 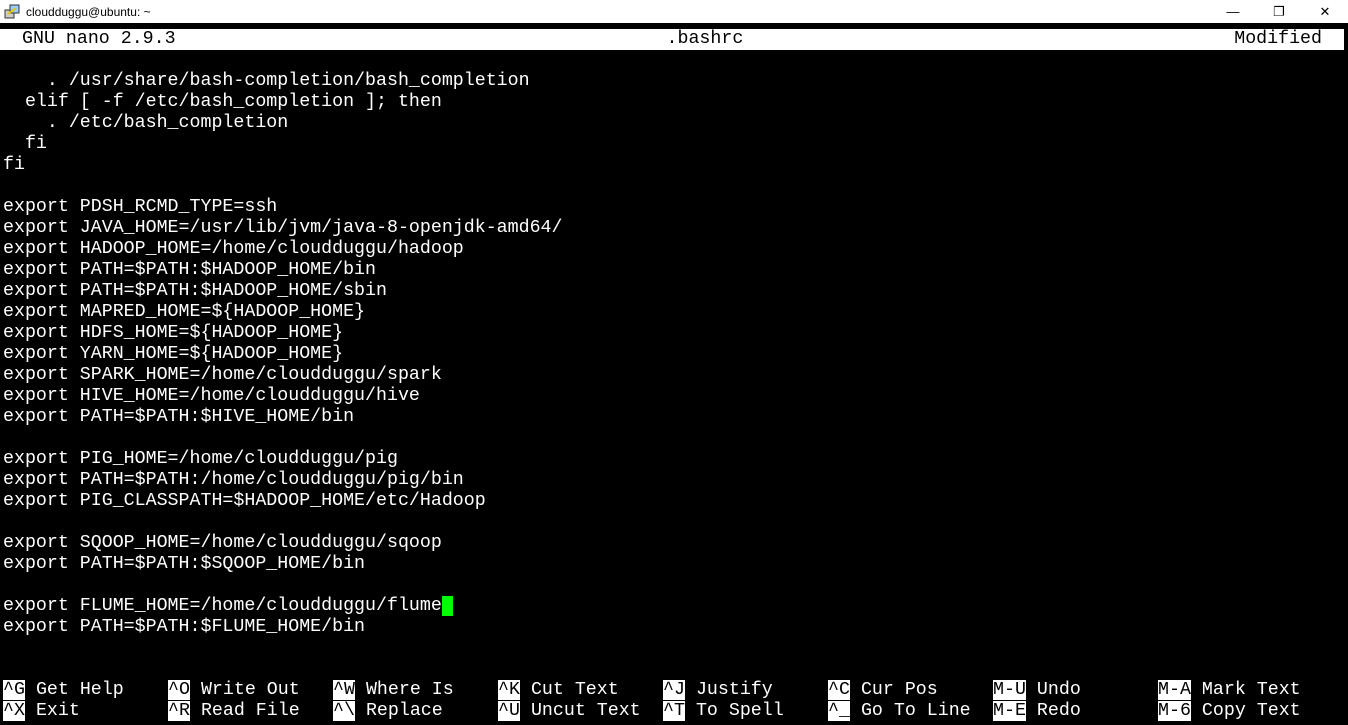 I want to click on window-titlebar: cloudduggu@ubuntu: ~ — ❐ ✕, so click(x=674, y=11).